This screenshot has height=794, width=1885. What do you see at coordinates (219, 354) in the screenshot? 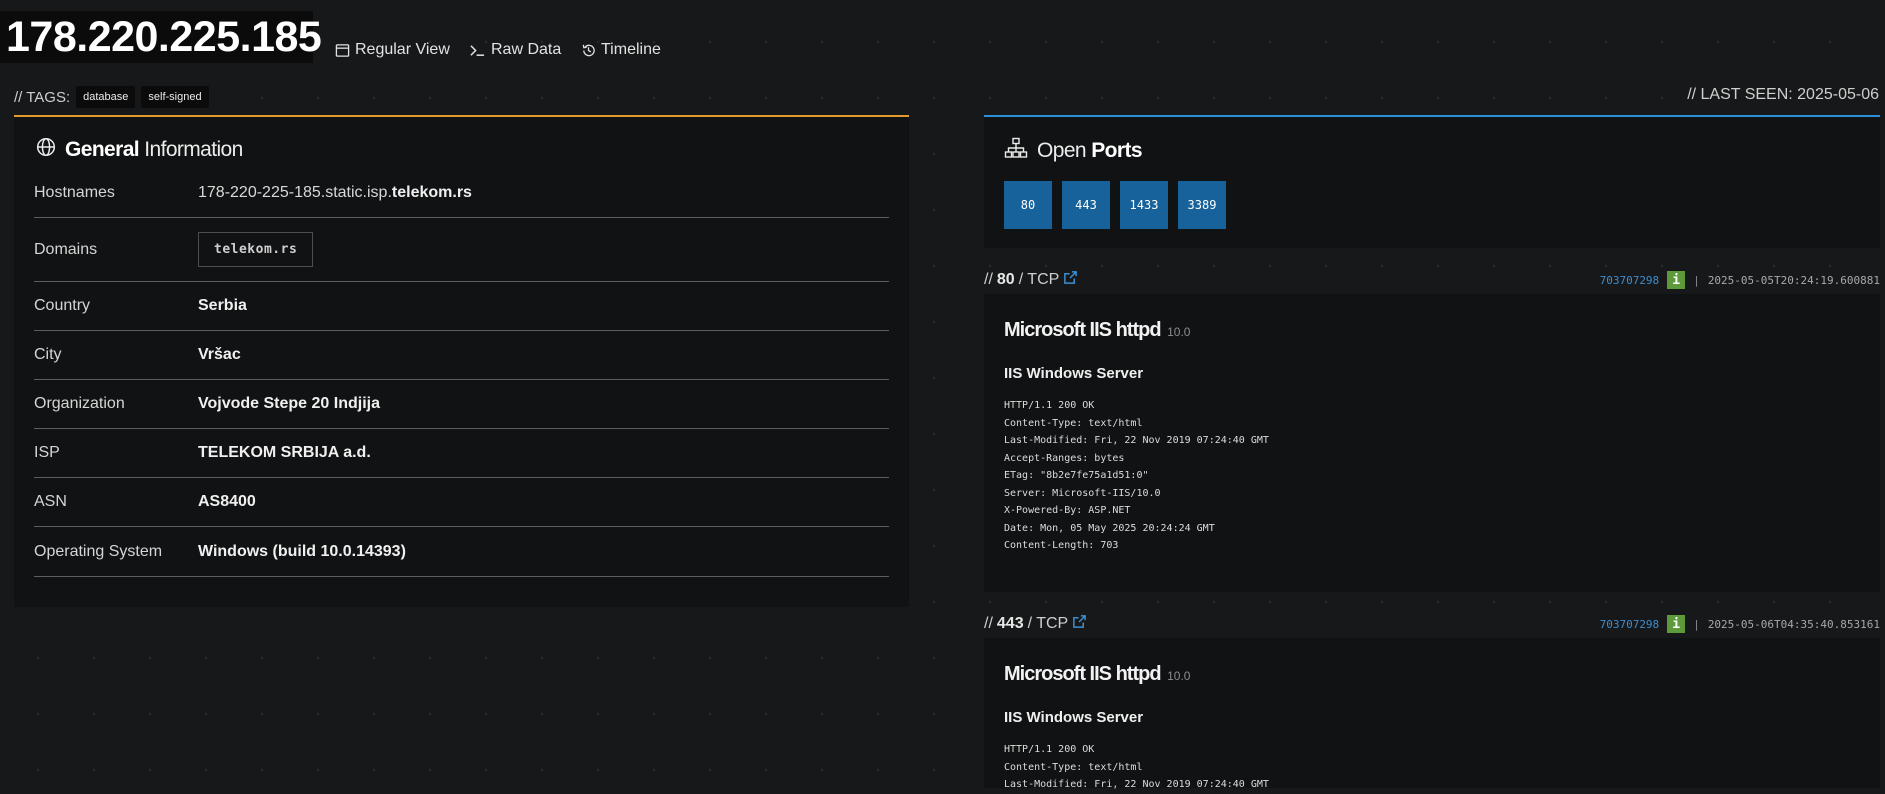
I see `info-value-city: Vršac` at bounding box center [219, 354].